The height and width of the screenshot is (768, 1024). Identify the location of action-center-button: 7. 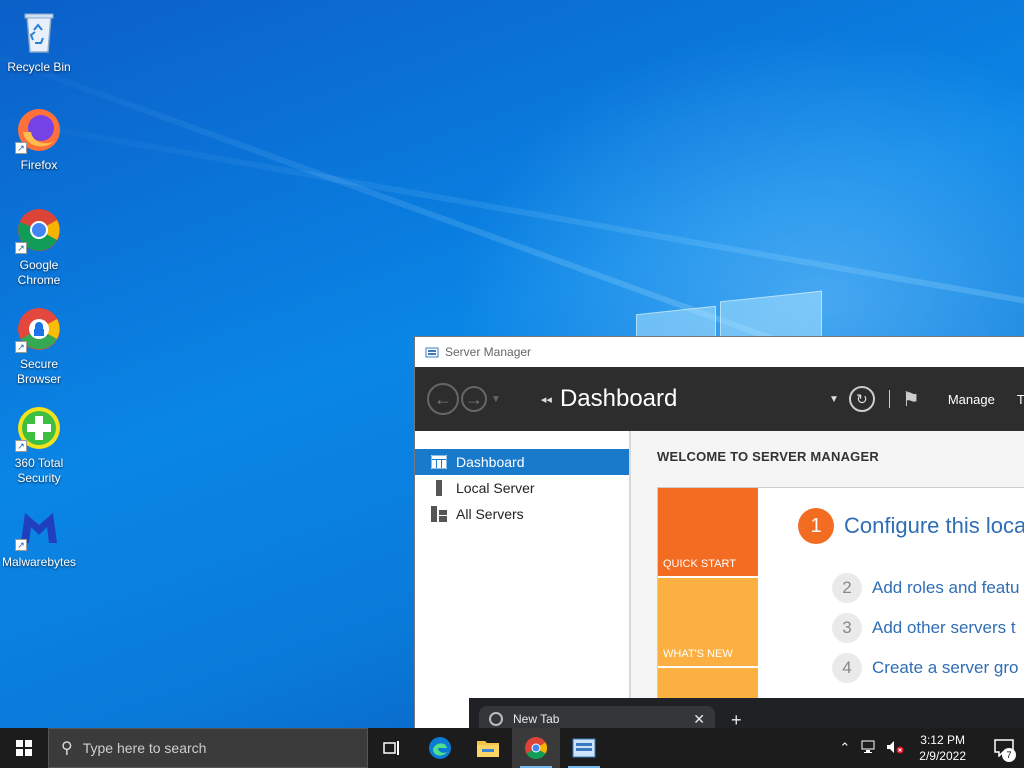
(1004, 748).